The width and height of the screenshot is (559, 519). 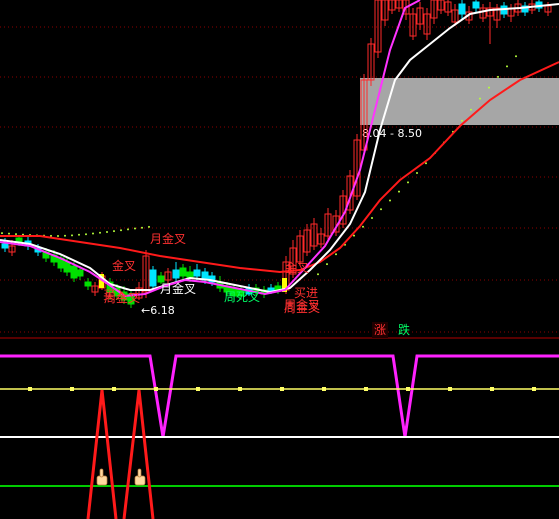 I want to click on chart-annotation: 周死叉, so click(x=242, y=297).